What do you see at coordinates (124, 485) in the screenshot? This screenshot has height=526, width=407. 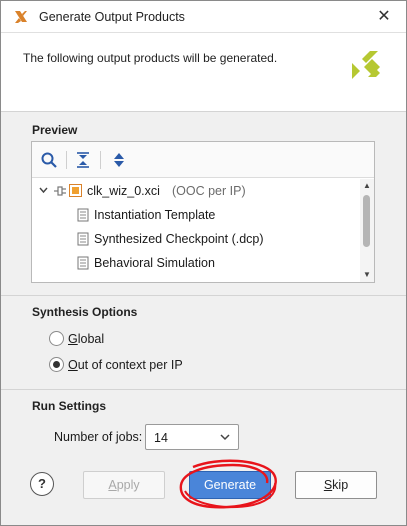 I see `apply-button: Apply` at bounding box center [124, 485].